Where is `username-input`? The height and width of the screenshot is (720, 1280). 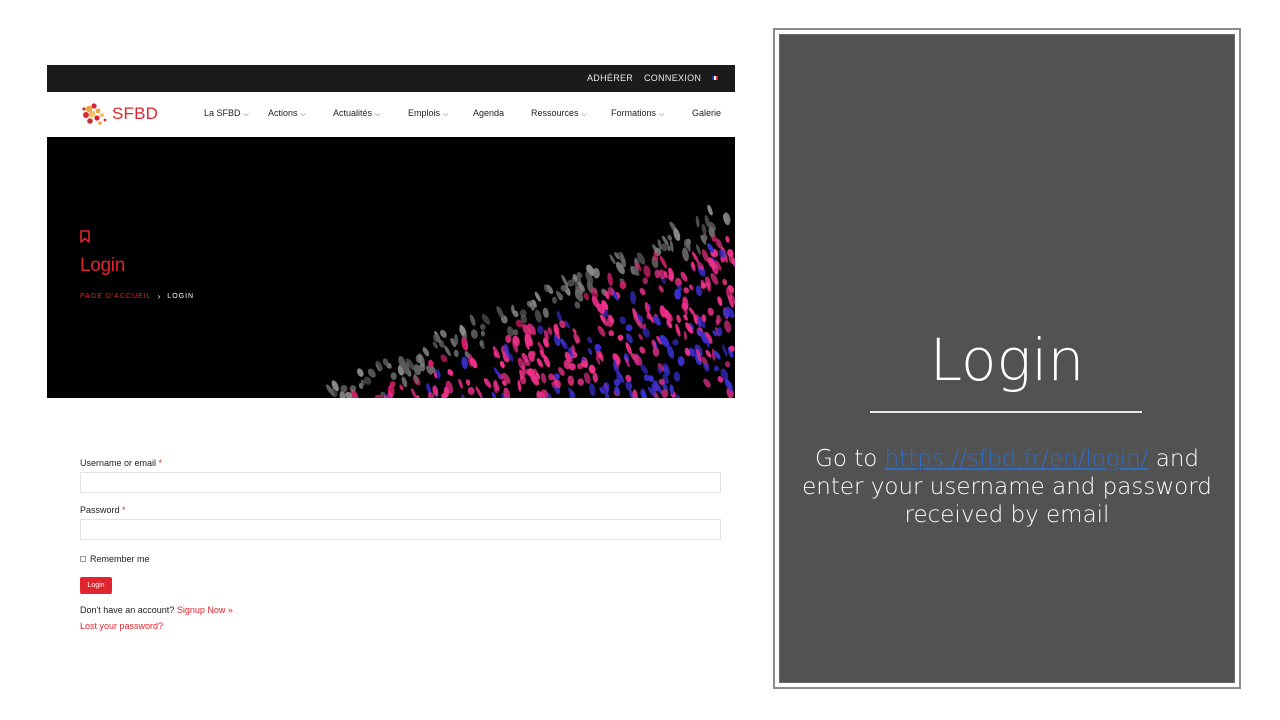 username-input is located at coordinates (400, 482).